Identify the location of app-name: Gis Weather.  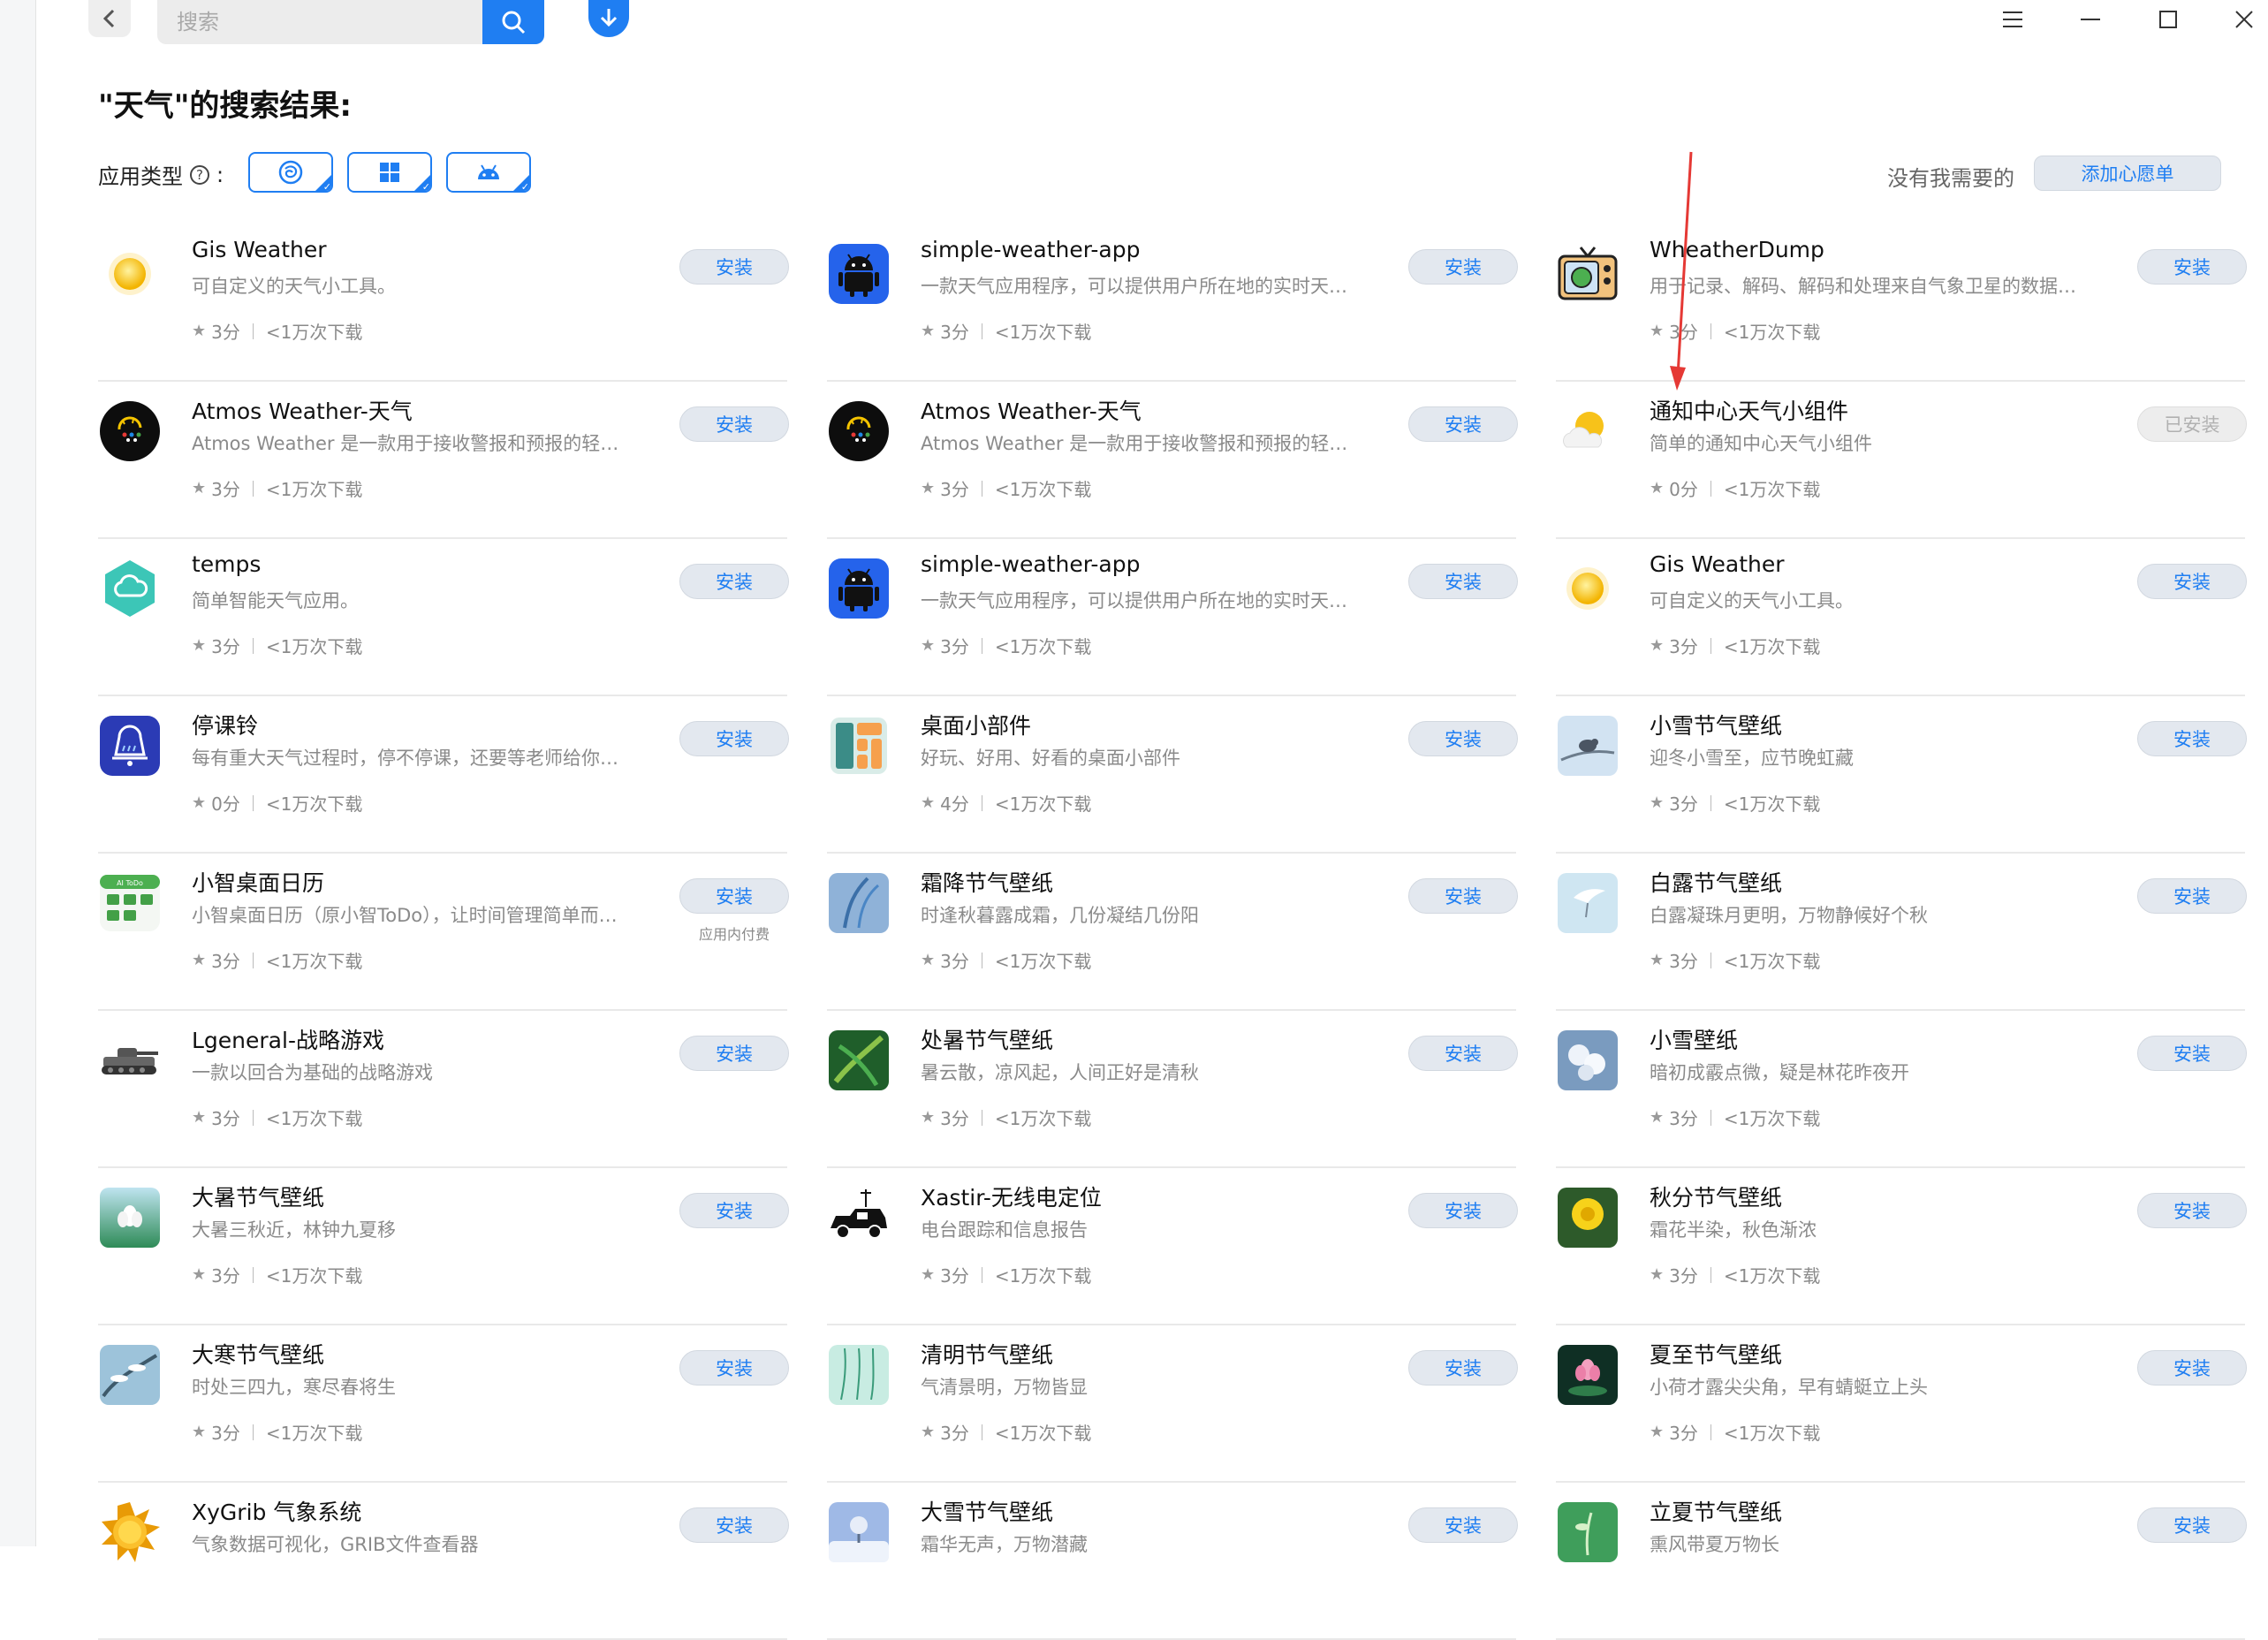
(259, 249).